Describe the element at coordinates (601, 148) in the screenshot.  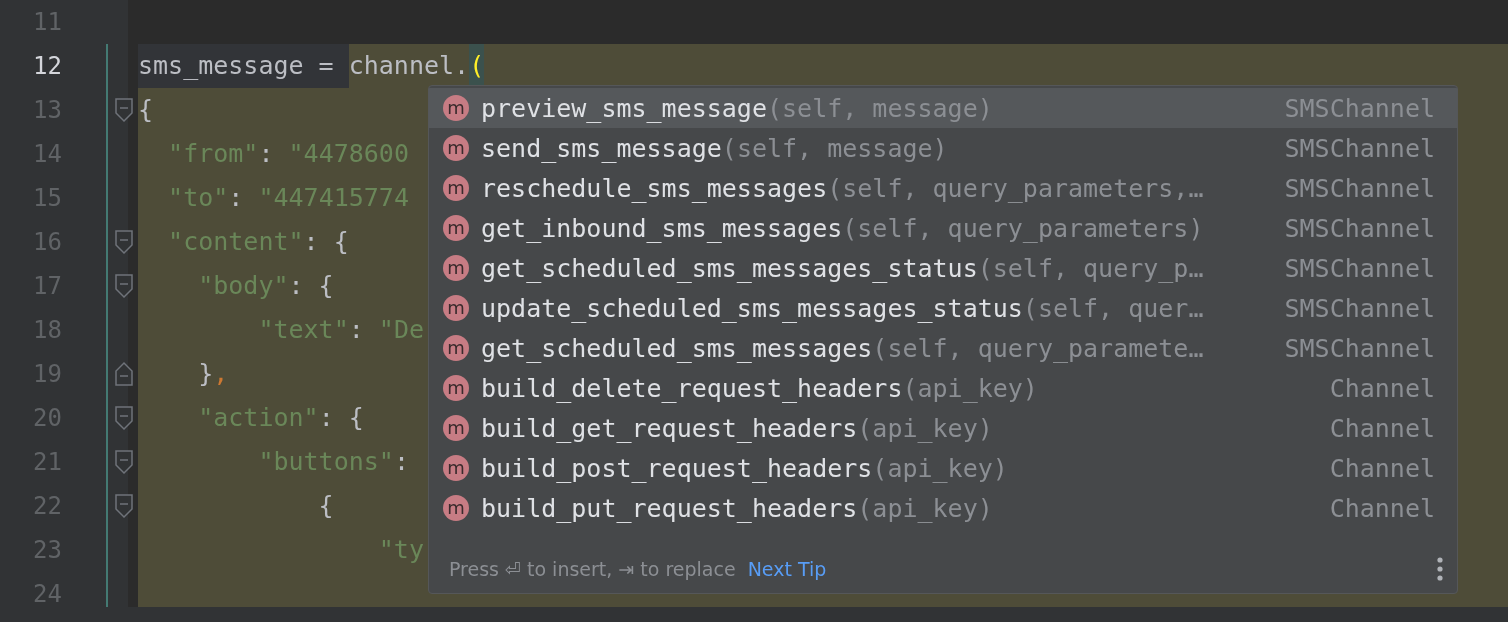
I see `method-name: send_sms_message` at that location.